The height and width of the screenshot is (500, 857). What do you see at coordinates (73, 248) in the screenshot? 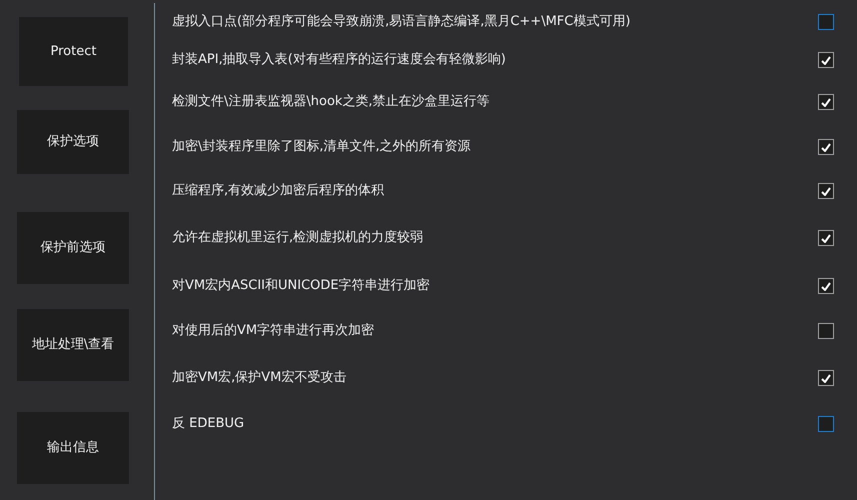
I see `nav-button: 保护前选项` at bounding box center [73, 248].